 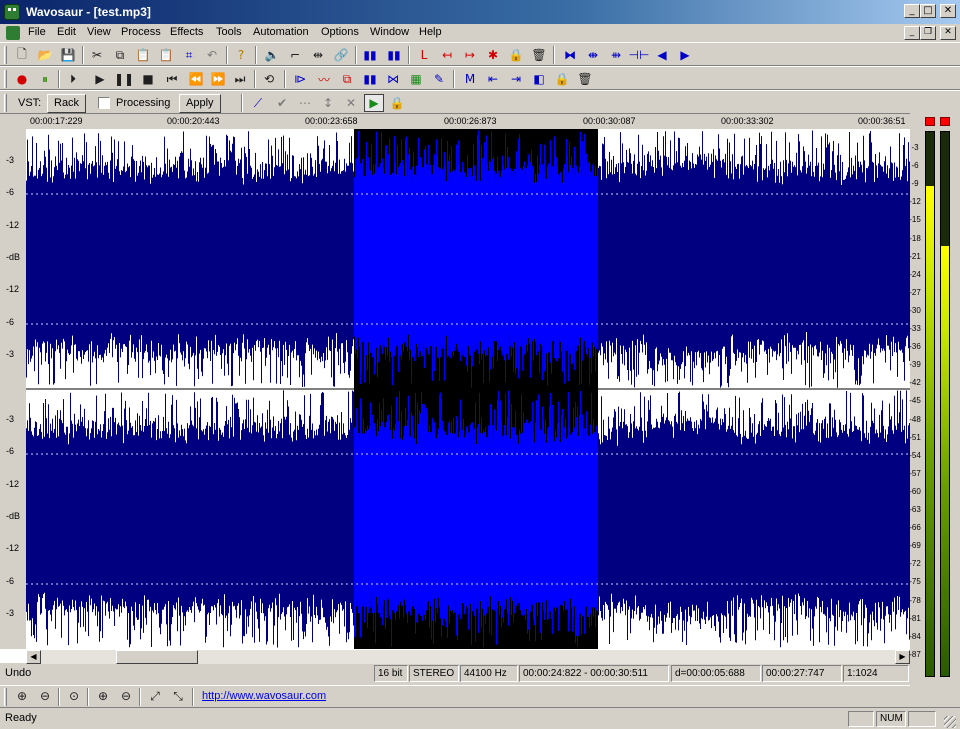 What do you see at coordinates (948, 11) in the screenshot?
I see `close-button: ✕` at bounding box center [948, 11].